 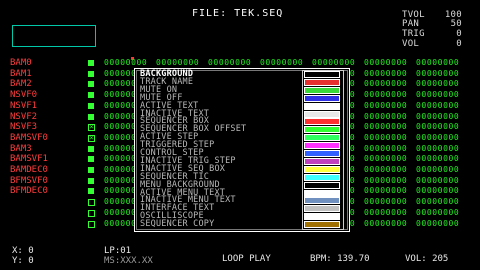 I want to click on track-name: NSVF1, so click(x=40, y=106).